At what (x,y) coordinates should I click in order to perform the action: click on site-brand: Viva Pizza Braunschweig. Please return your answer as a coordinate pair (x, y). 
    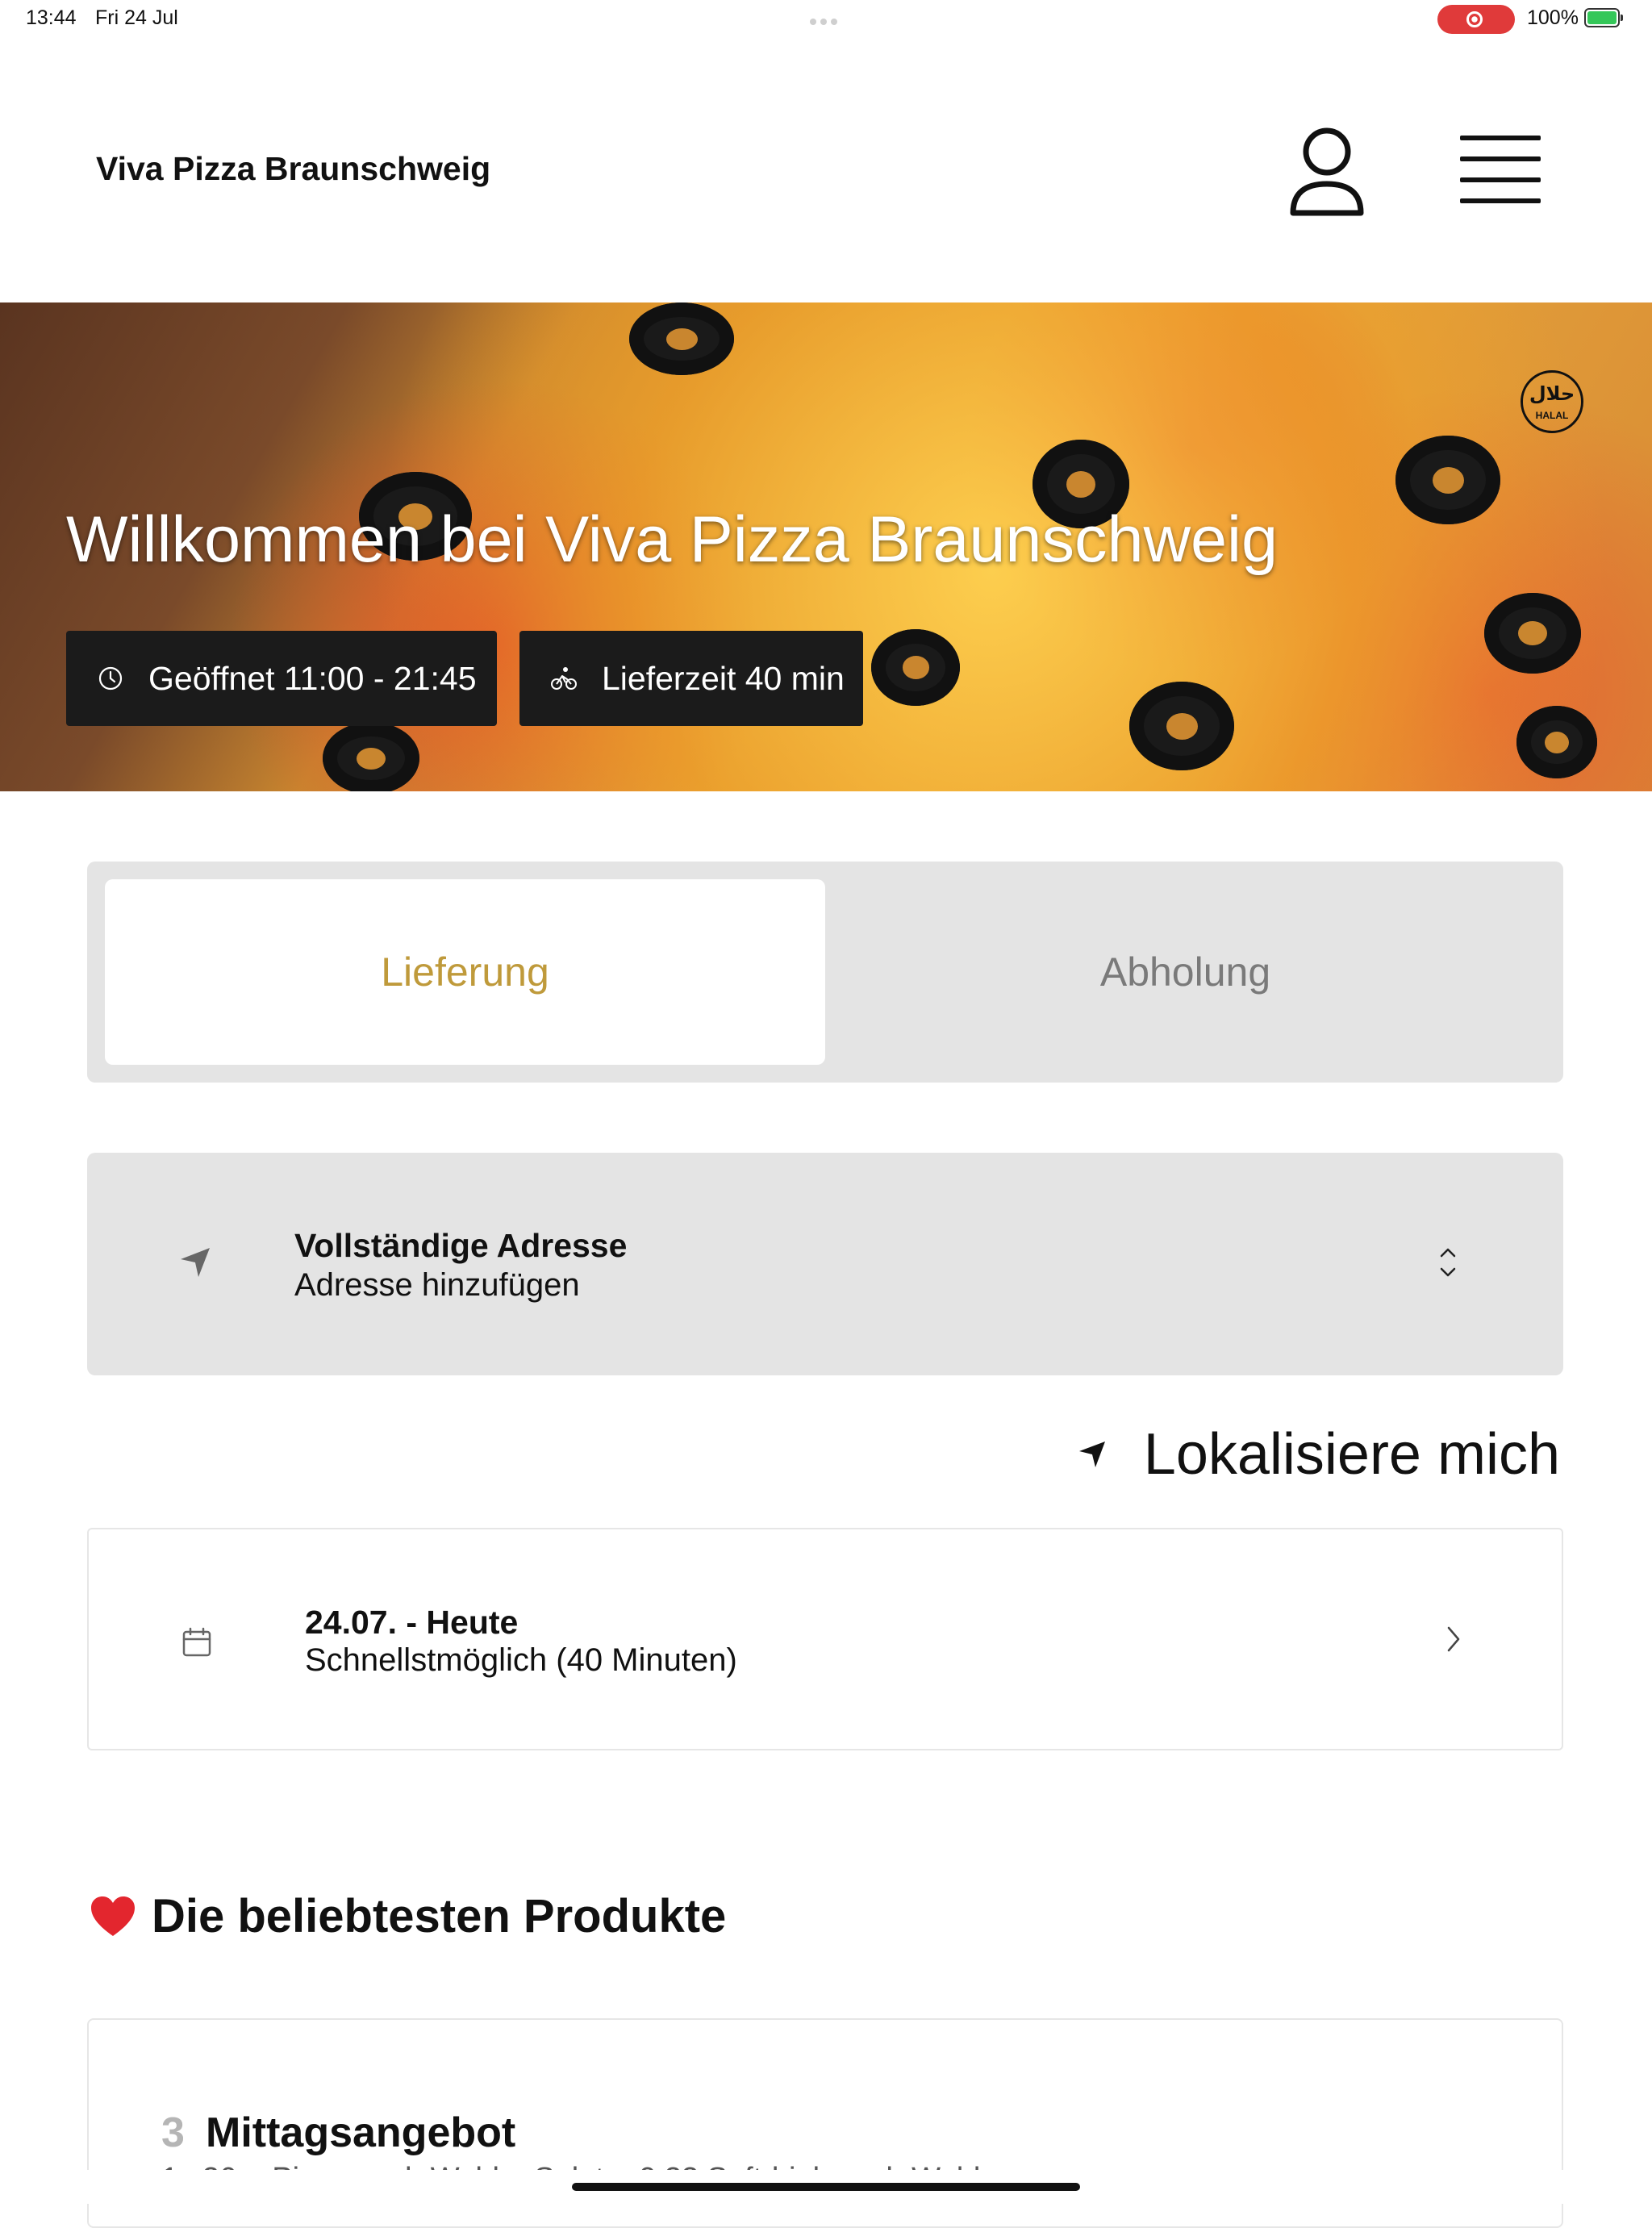
    Looking at the image, I should click on (293, 169).